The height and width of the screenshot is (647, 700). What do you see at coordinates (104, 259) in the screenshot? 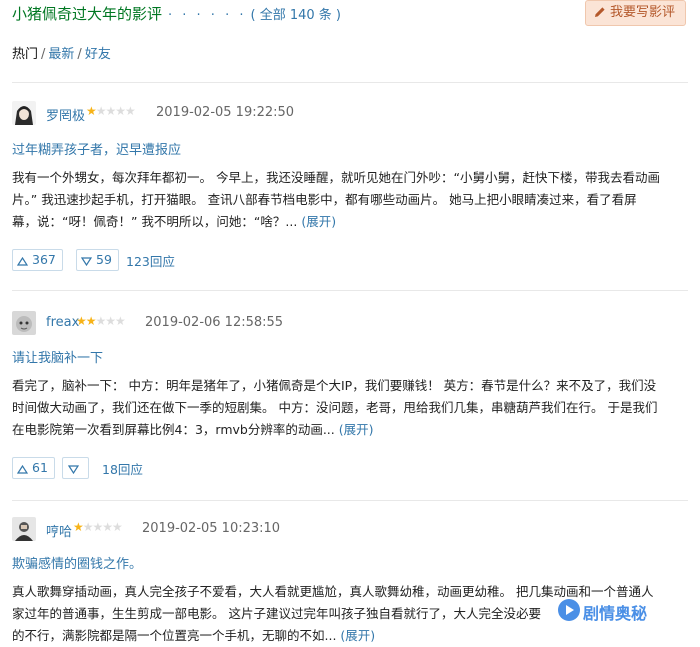
I see `downvote-count: 59` at bounding box center [104, 259].